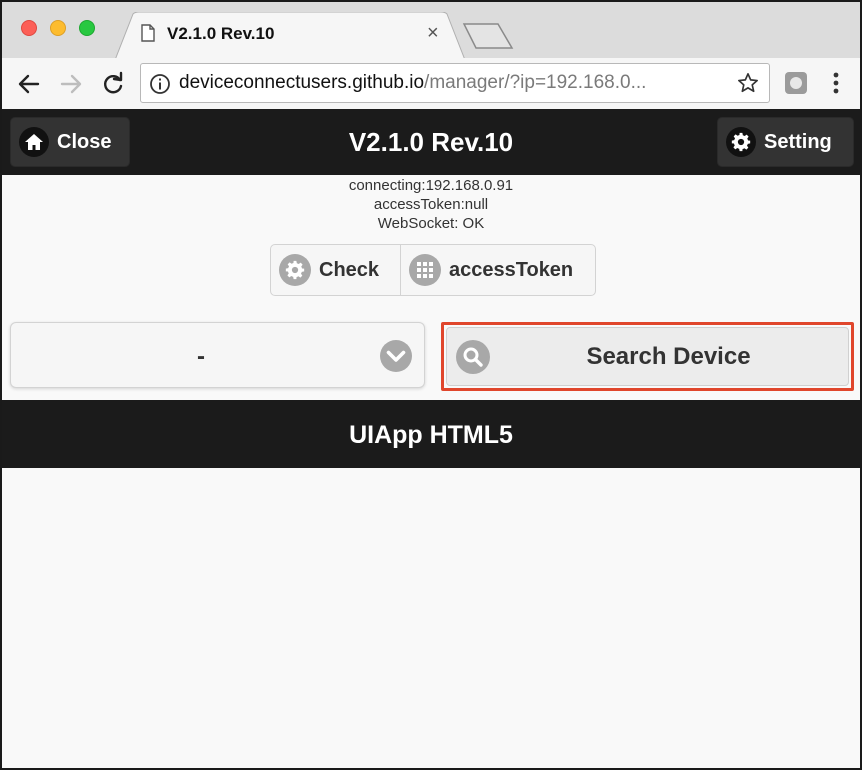 This screenshot has height=770, width=862. I want to click on extension-icon, so click(796, 85).